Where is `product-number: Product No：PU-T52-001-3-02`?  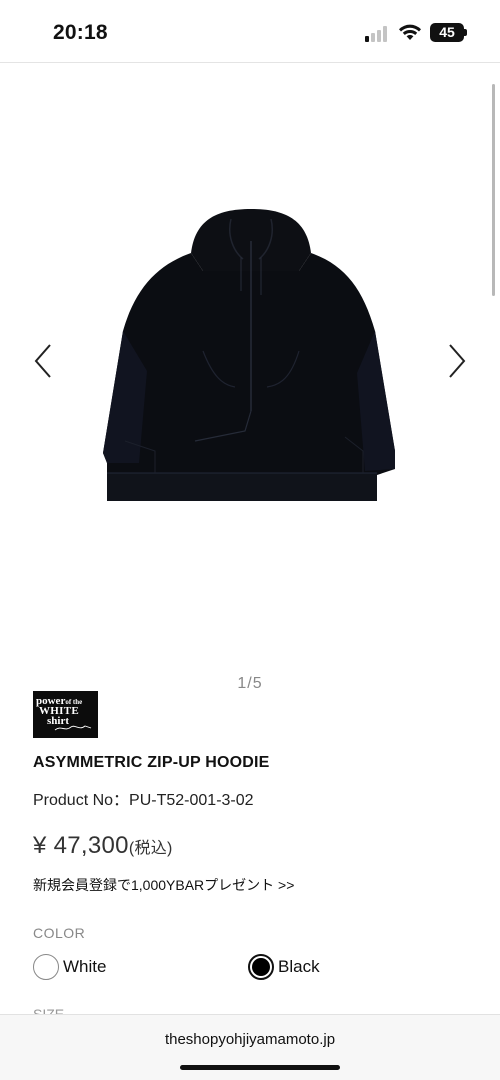 product-number: Product No：PU-T52-001-3-02 is located at coordinates (143, 800).